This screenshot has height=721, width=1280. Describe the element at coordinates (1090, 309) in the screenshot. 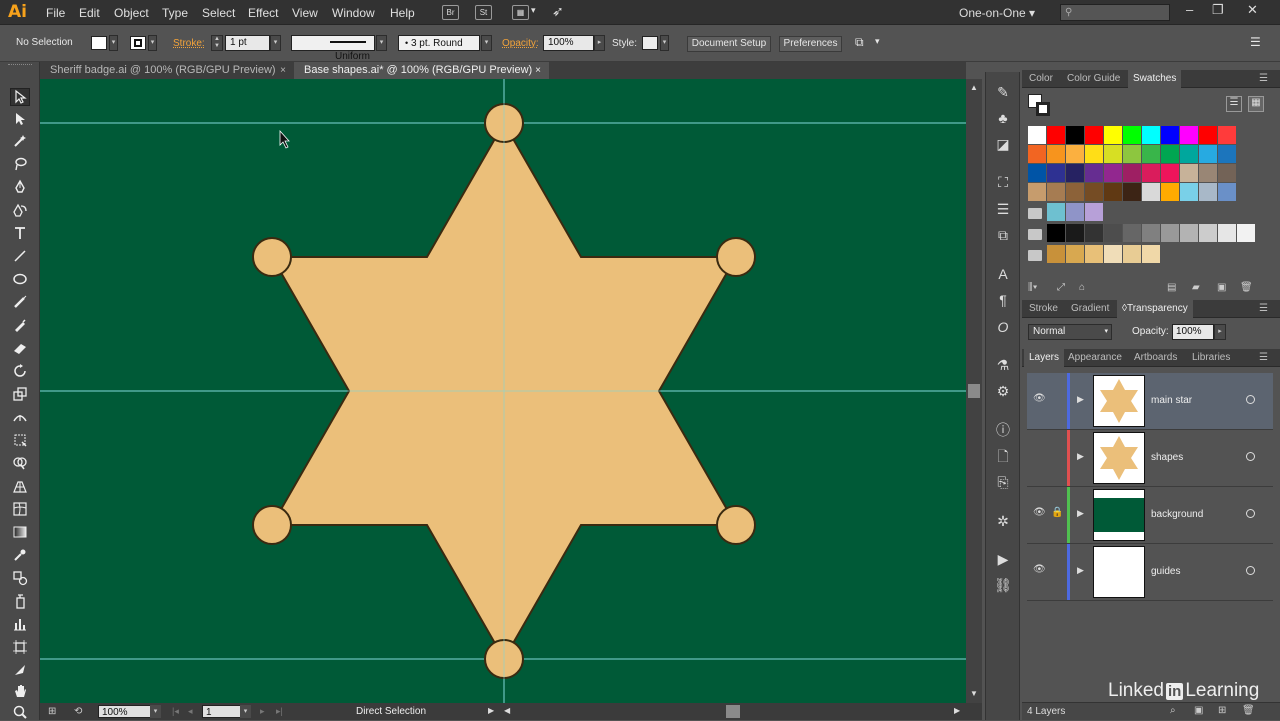

I see `tab-gradient: Gradient` at that location.